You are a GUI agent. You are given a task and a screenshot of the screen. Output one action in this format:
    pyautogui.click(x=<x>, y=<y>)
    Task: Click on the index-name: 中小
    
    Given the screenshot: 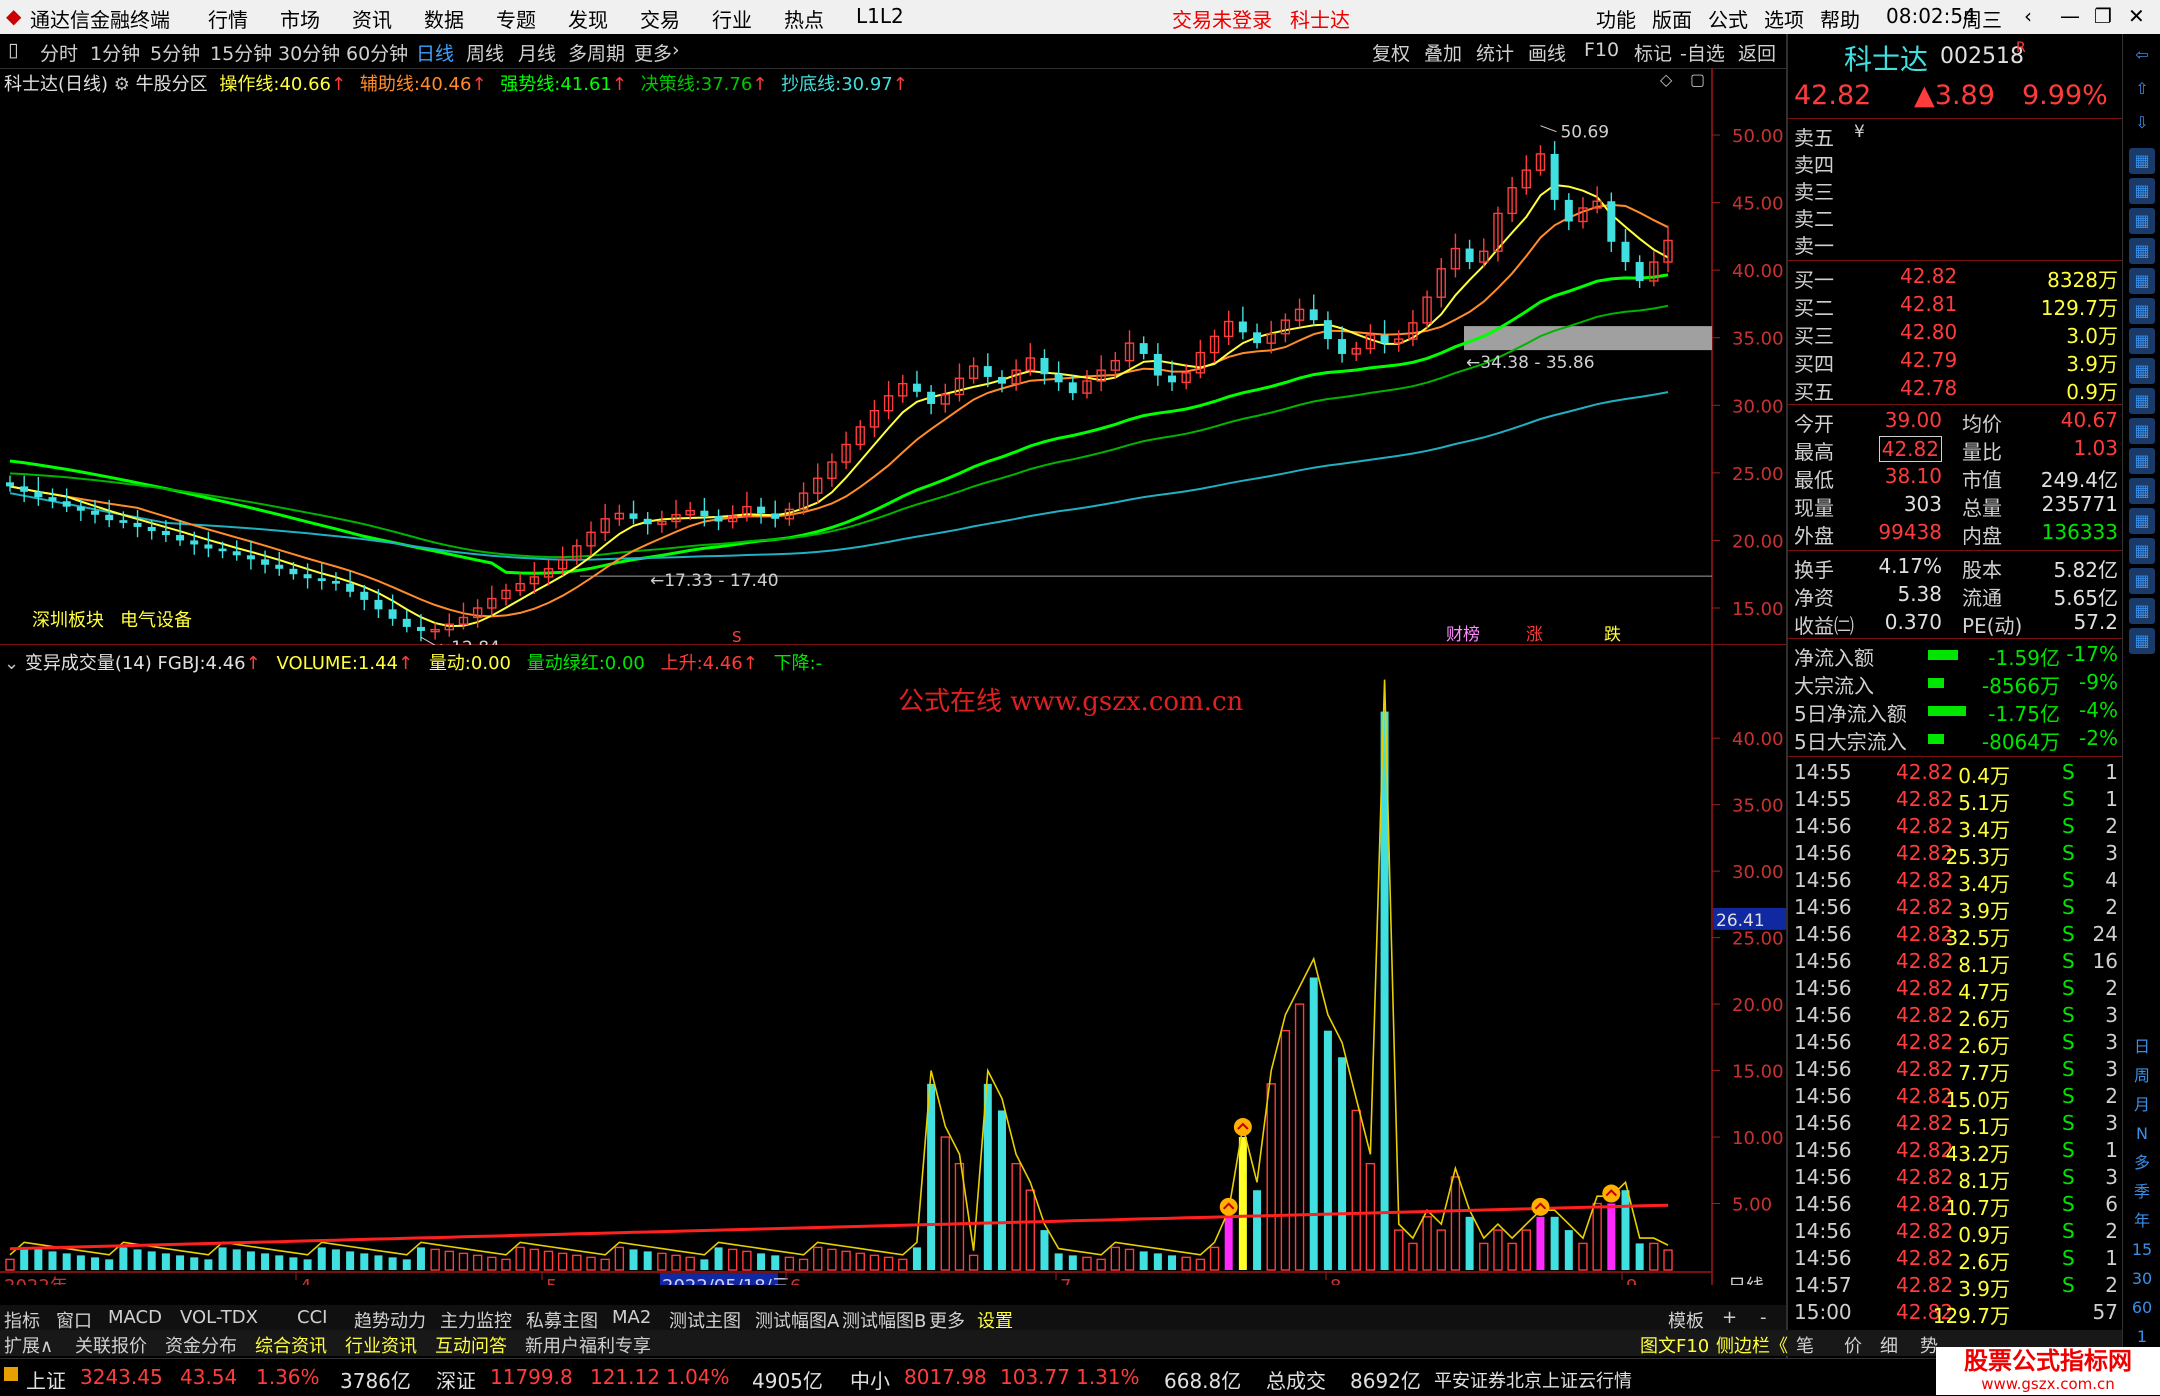 What is the action you would take?
    pyautogui.click(x=870, y=1379)
    